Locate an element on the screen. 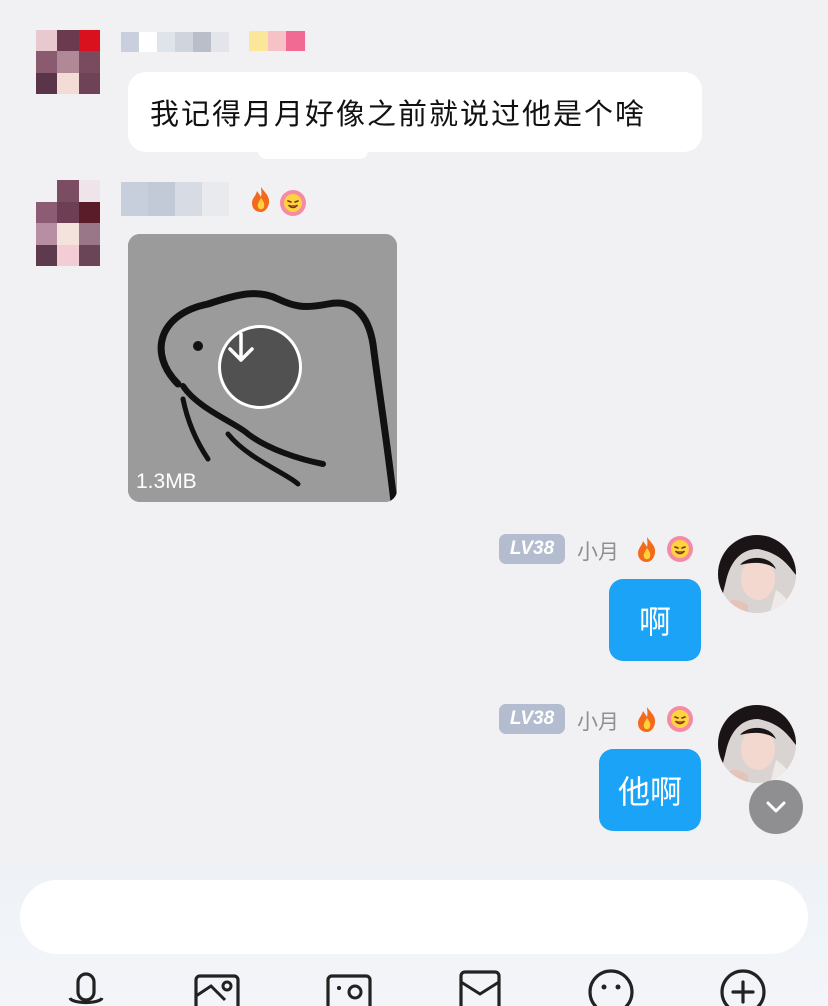 The image size is (828, 1006). message-text-3: 啊 is located at coordinates (654, 622).